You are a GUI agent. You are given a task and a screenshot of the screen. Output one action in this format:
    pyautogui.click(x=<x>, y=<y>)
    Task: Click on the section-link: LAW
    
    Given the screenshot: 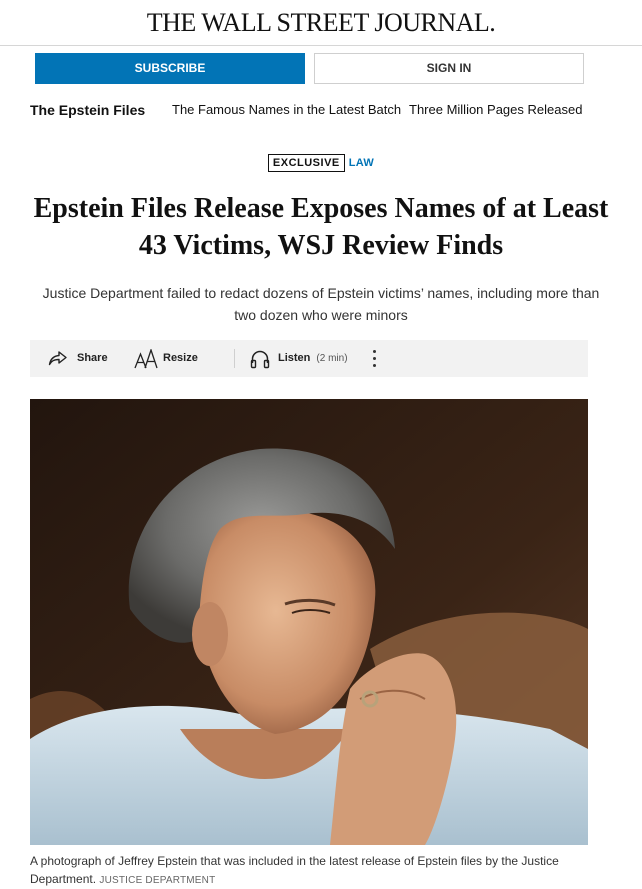 What is the action you would take?
    pyautogui.click(x=361, y=163)
    